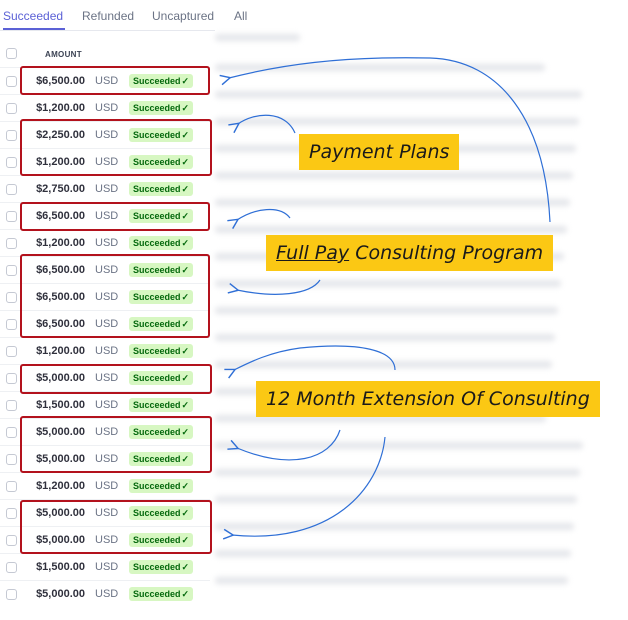 The image size is (628, 620). What do you see at coordinates (264, 214) in the screenshot?
I see `arrow-full-pay-mid` at bounding box center [264, 214].